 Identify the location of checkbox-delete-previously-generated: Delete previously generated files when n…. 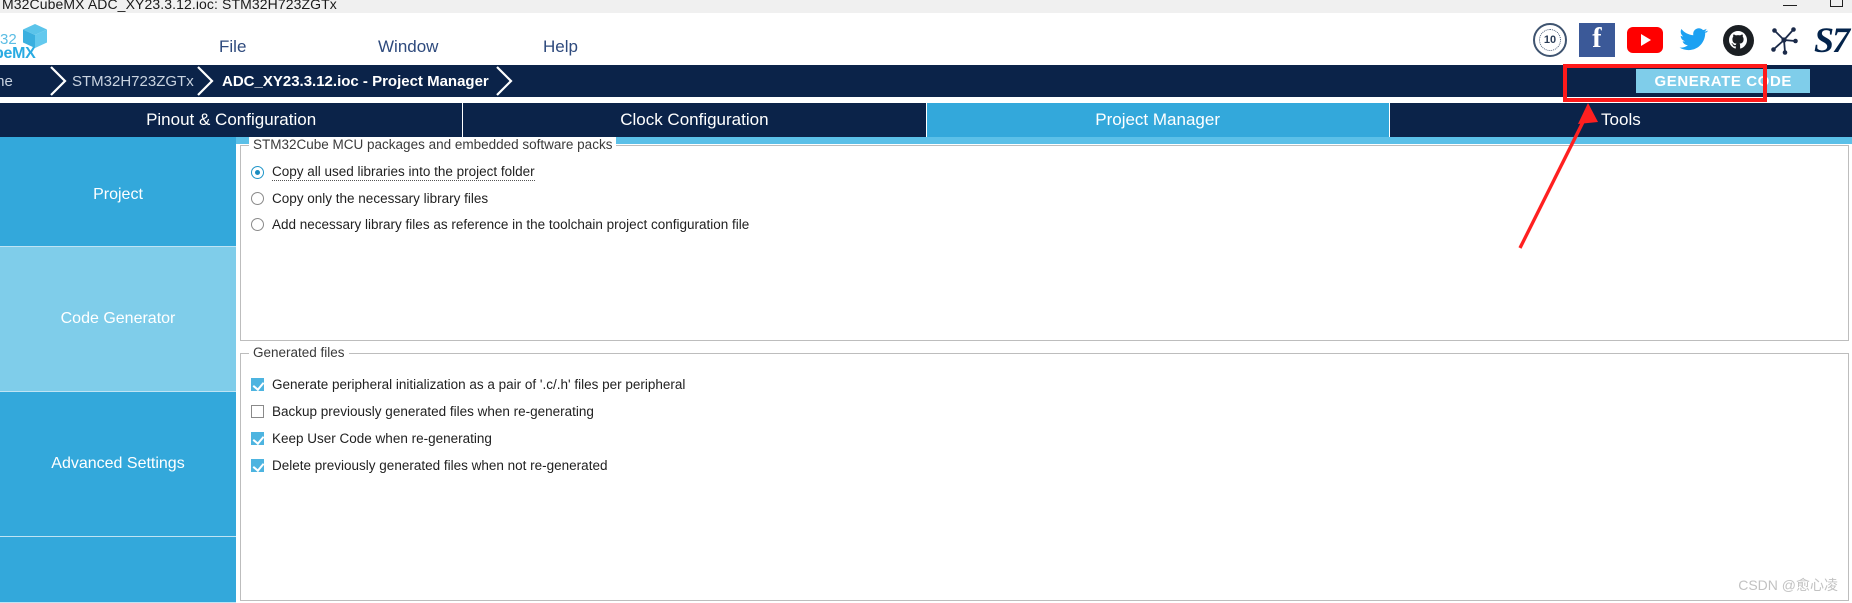
(429, 465).